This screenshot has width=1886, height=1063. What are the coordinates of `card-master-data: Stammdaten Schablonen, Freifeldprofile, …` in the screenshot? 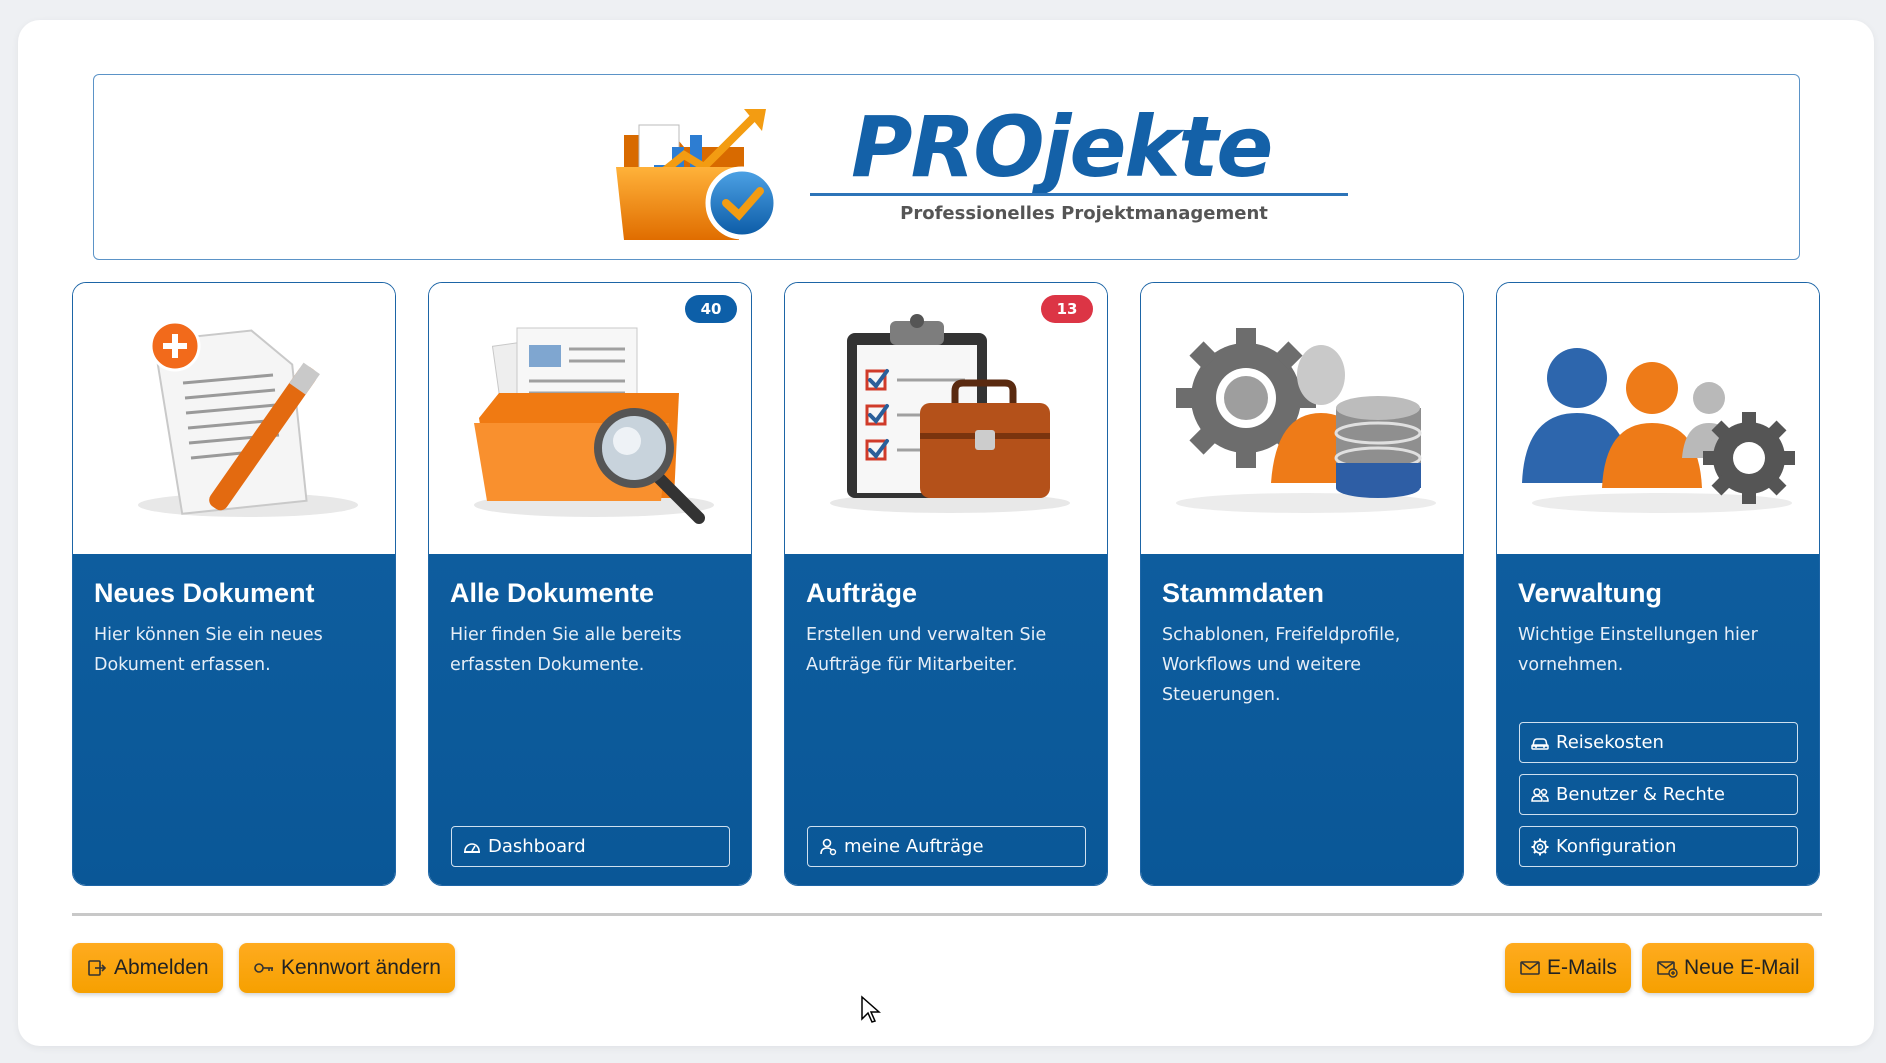 It's located at (1302, 584).